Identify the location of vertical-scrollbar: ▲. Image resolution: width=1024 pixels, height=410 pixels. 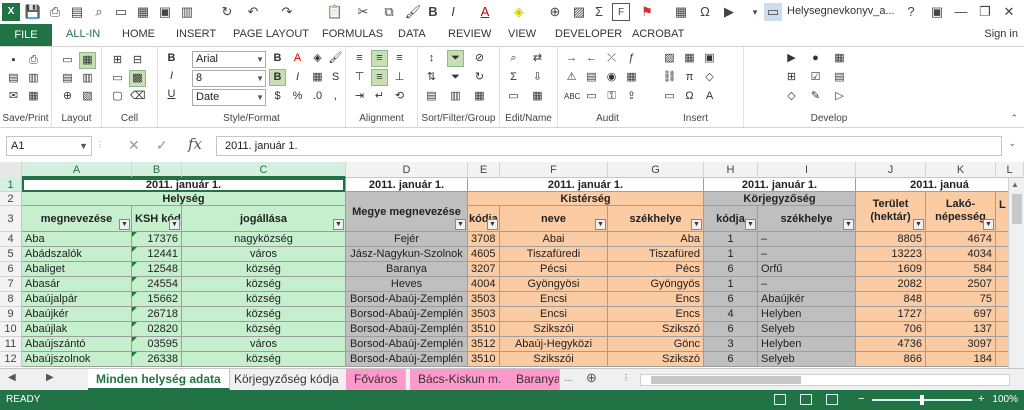
(1016, 273).